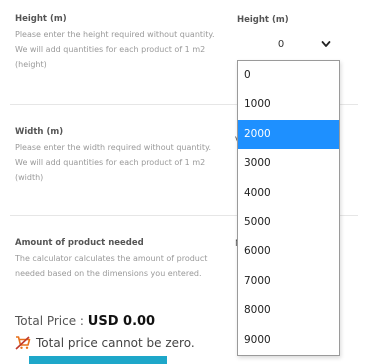 The height and width of the screenshot is (364, 368). What do you see at coordinates (281, 44) in the screenshot?
I see `height-select-value: 0` at bounding box center [281, 44].